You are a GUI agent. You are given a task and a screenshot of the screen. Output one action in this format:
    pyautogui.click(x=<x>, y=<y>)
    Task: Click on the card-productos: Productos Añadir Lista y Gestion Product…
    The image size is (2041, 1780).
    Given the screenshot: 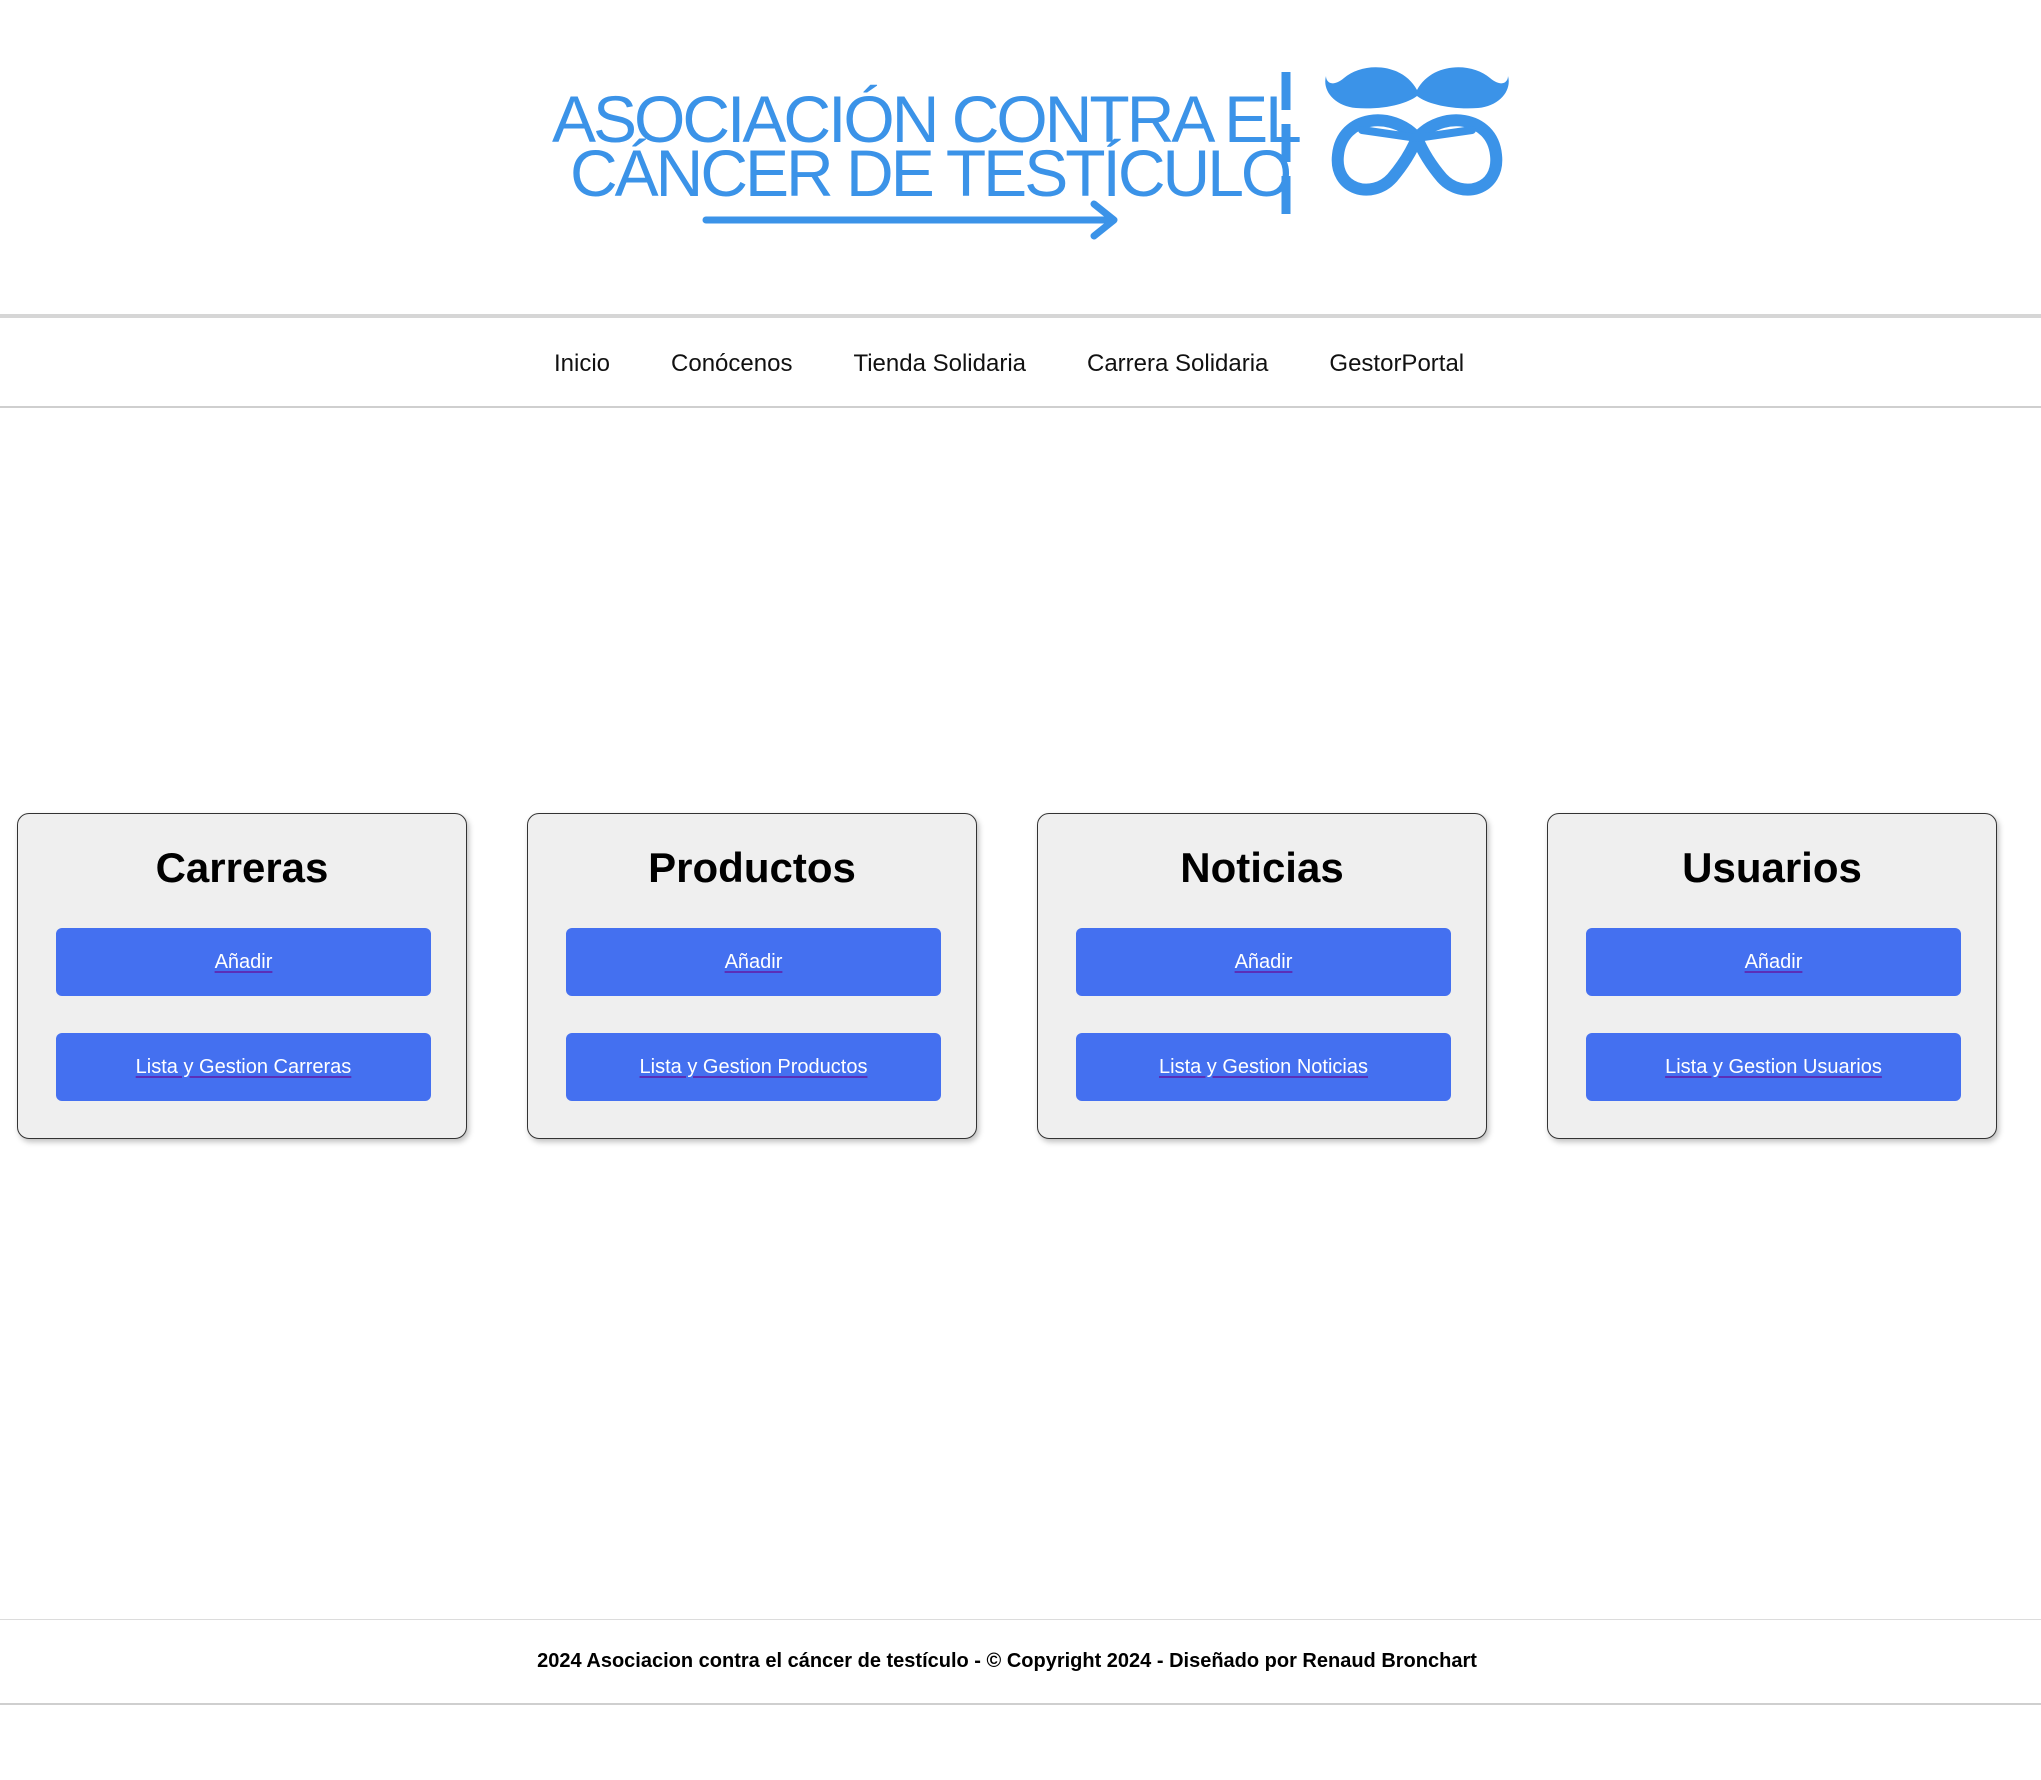 What is the action you would take?
    pyautogui.click(x=752, y=976)
    